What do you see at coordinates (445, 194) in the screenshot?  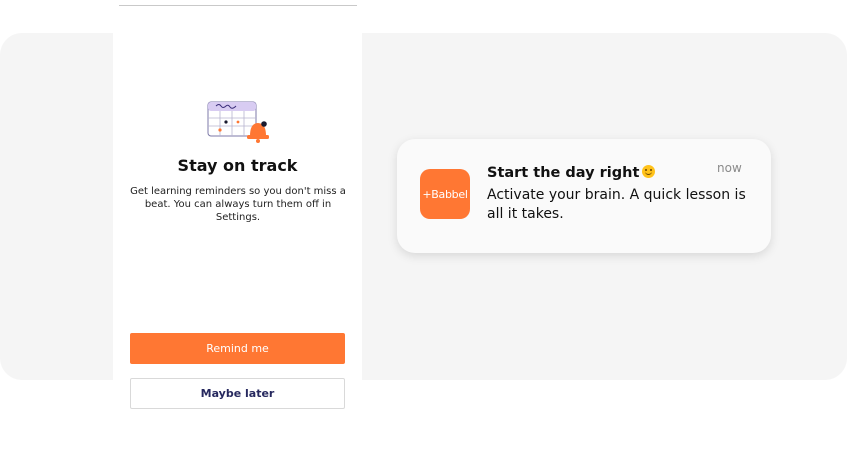 I see `babbel-app-icon: +Babbel` at bounding box center [445, 194].